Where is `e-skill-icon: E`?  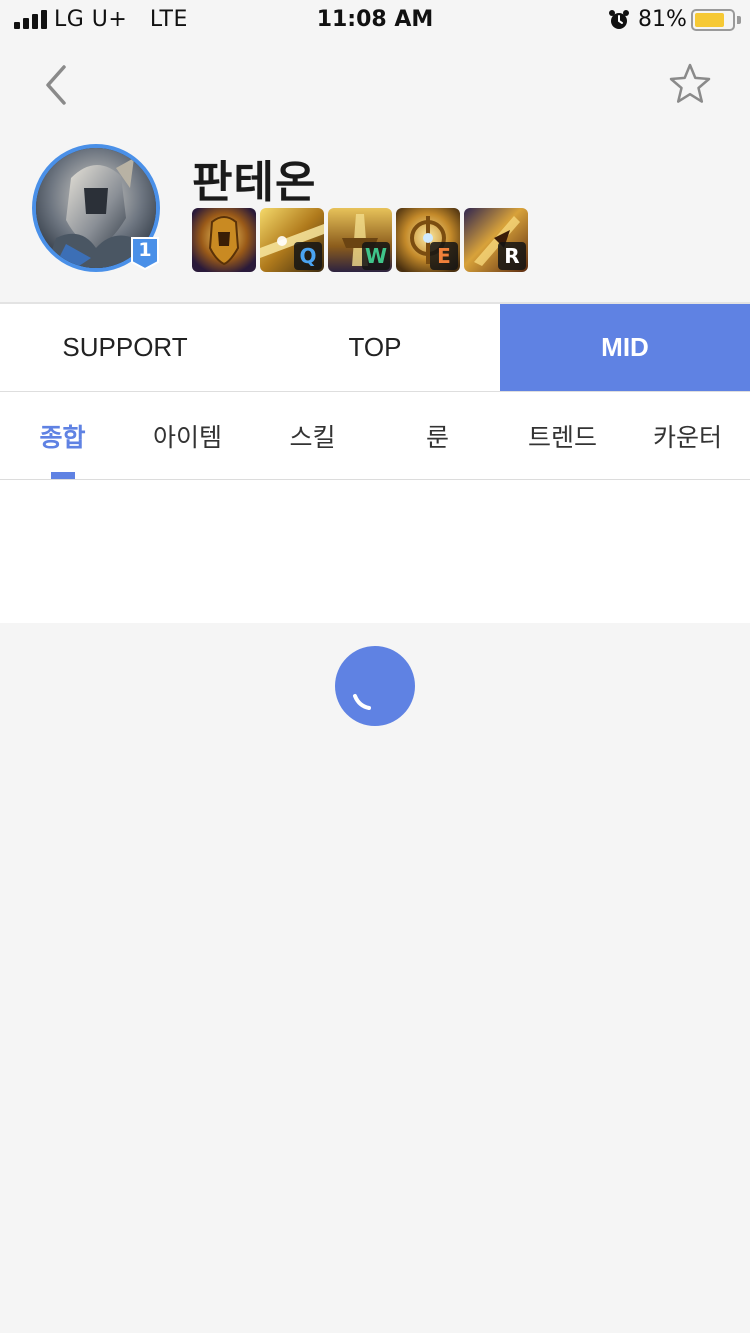
e-skill-icon: E is located at coordinates (428, 240).